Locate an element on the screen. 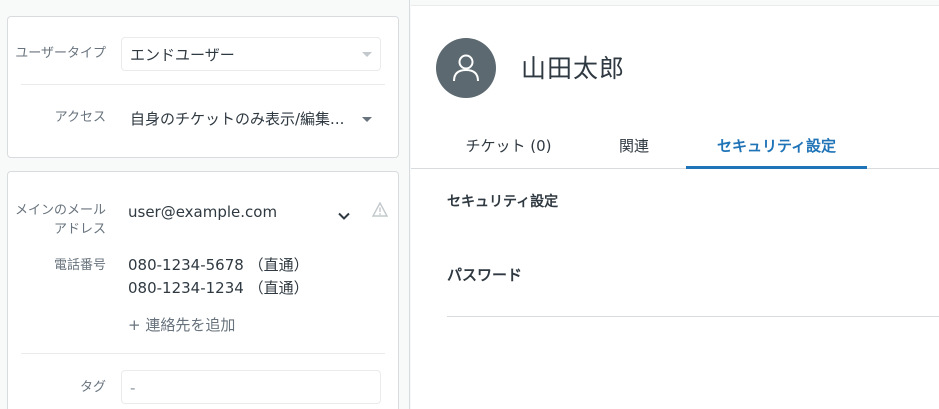 The width and height of the screenshot is (939, 409). password-label: パスワード is located at coordinates (485, 275).